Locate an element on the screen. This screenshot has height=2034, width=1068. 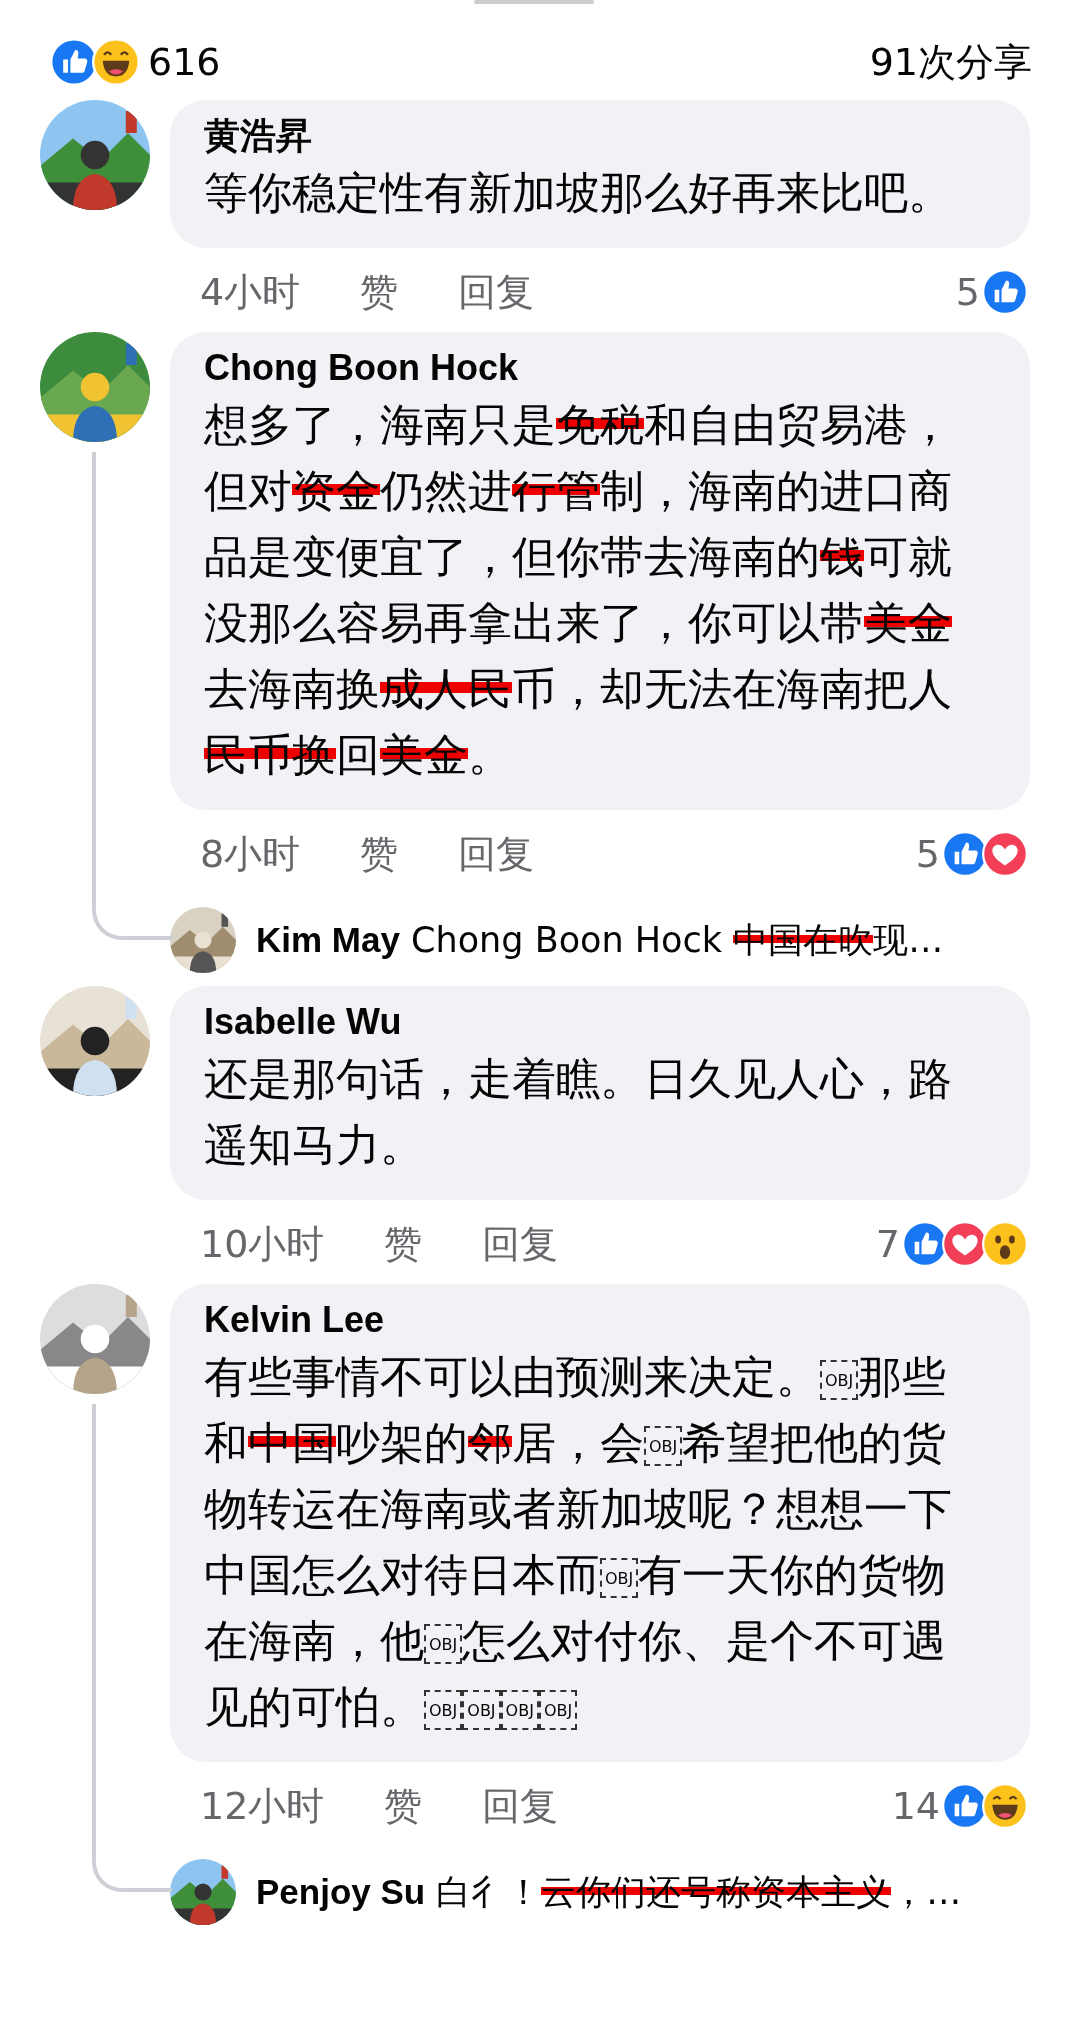
reaction-count: 616 is located at coordinates (184, 62).